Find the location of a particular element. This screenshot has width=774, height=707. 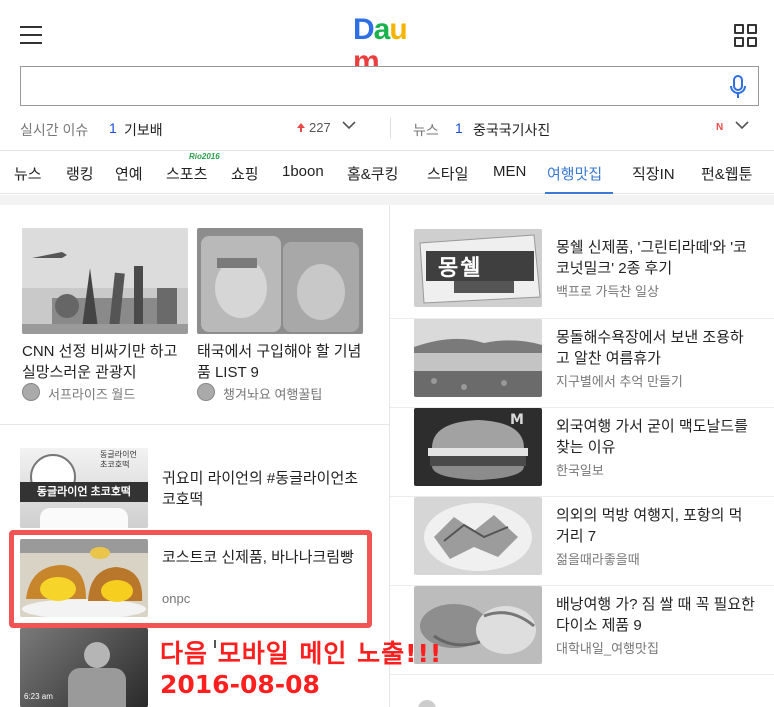

article-title: 몽돌해수욕장에서 보낸 조용하고 알찬 여름휴가 is located at coordinates (650, 348).